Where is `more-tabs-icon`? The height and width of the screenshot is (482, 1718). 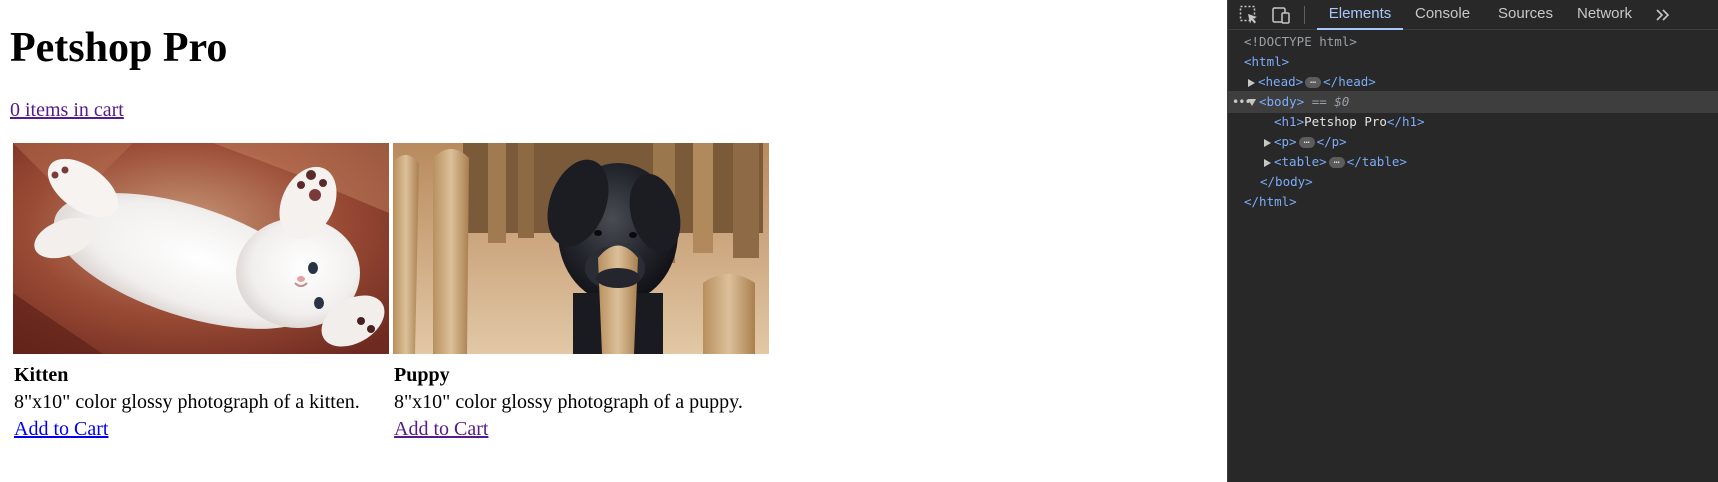 more-tabs-icon is located at coordinates (1663, 15).